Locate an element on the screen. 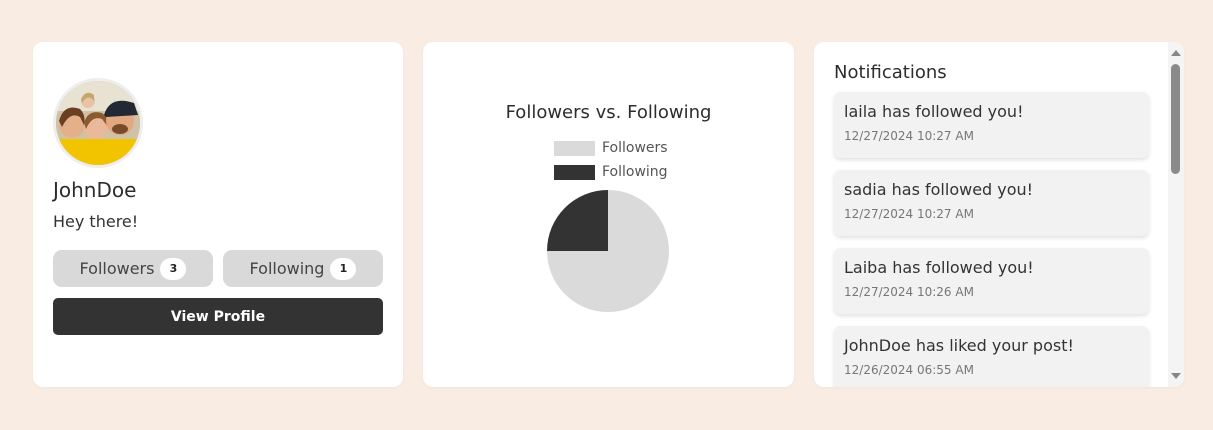  legend-swatch-followers is located at coordinates (574, 148).